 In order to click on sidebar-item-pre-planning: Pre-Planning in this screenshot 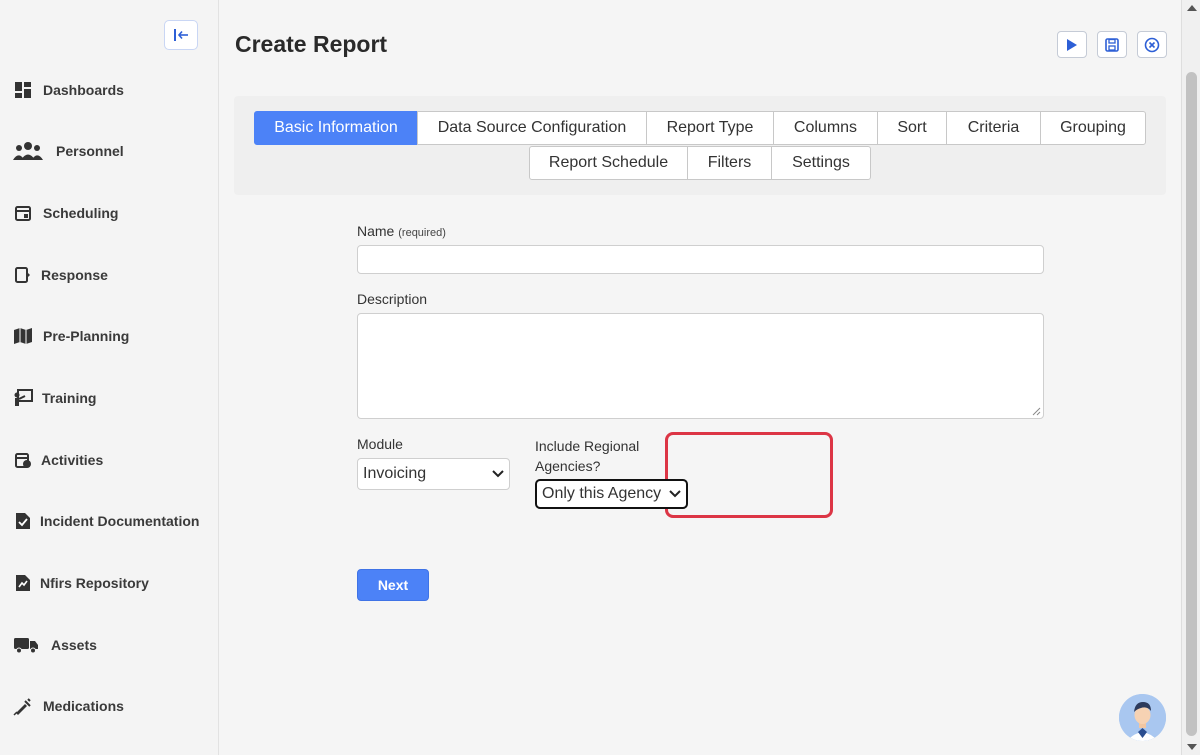, I will do `click(109, 336)`.